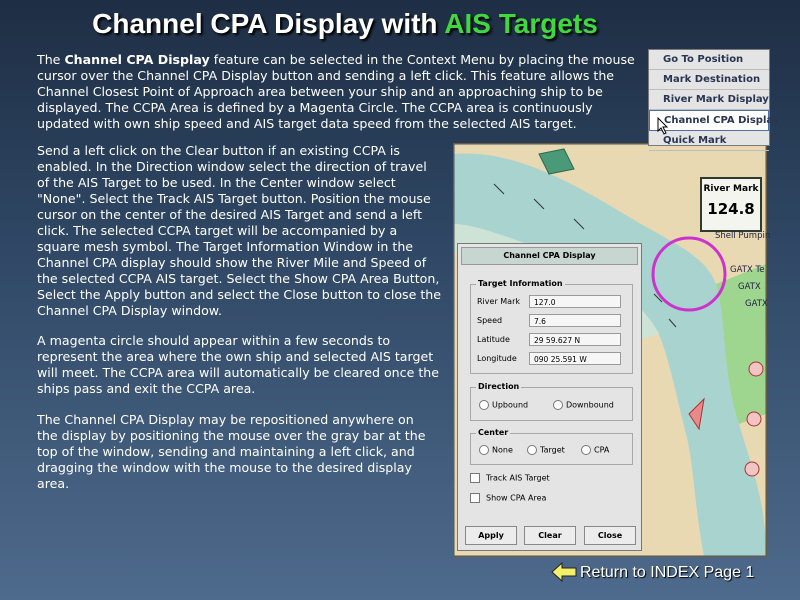  I want to click on center-none-option: None, so click(496, 450).